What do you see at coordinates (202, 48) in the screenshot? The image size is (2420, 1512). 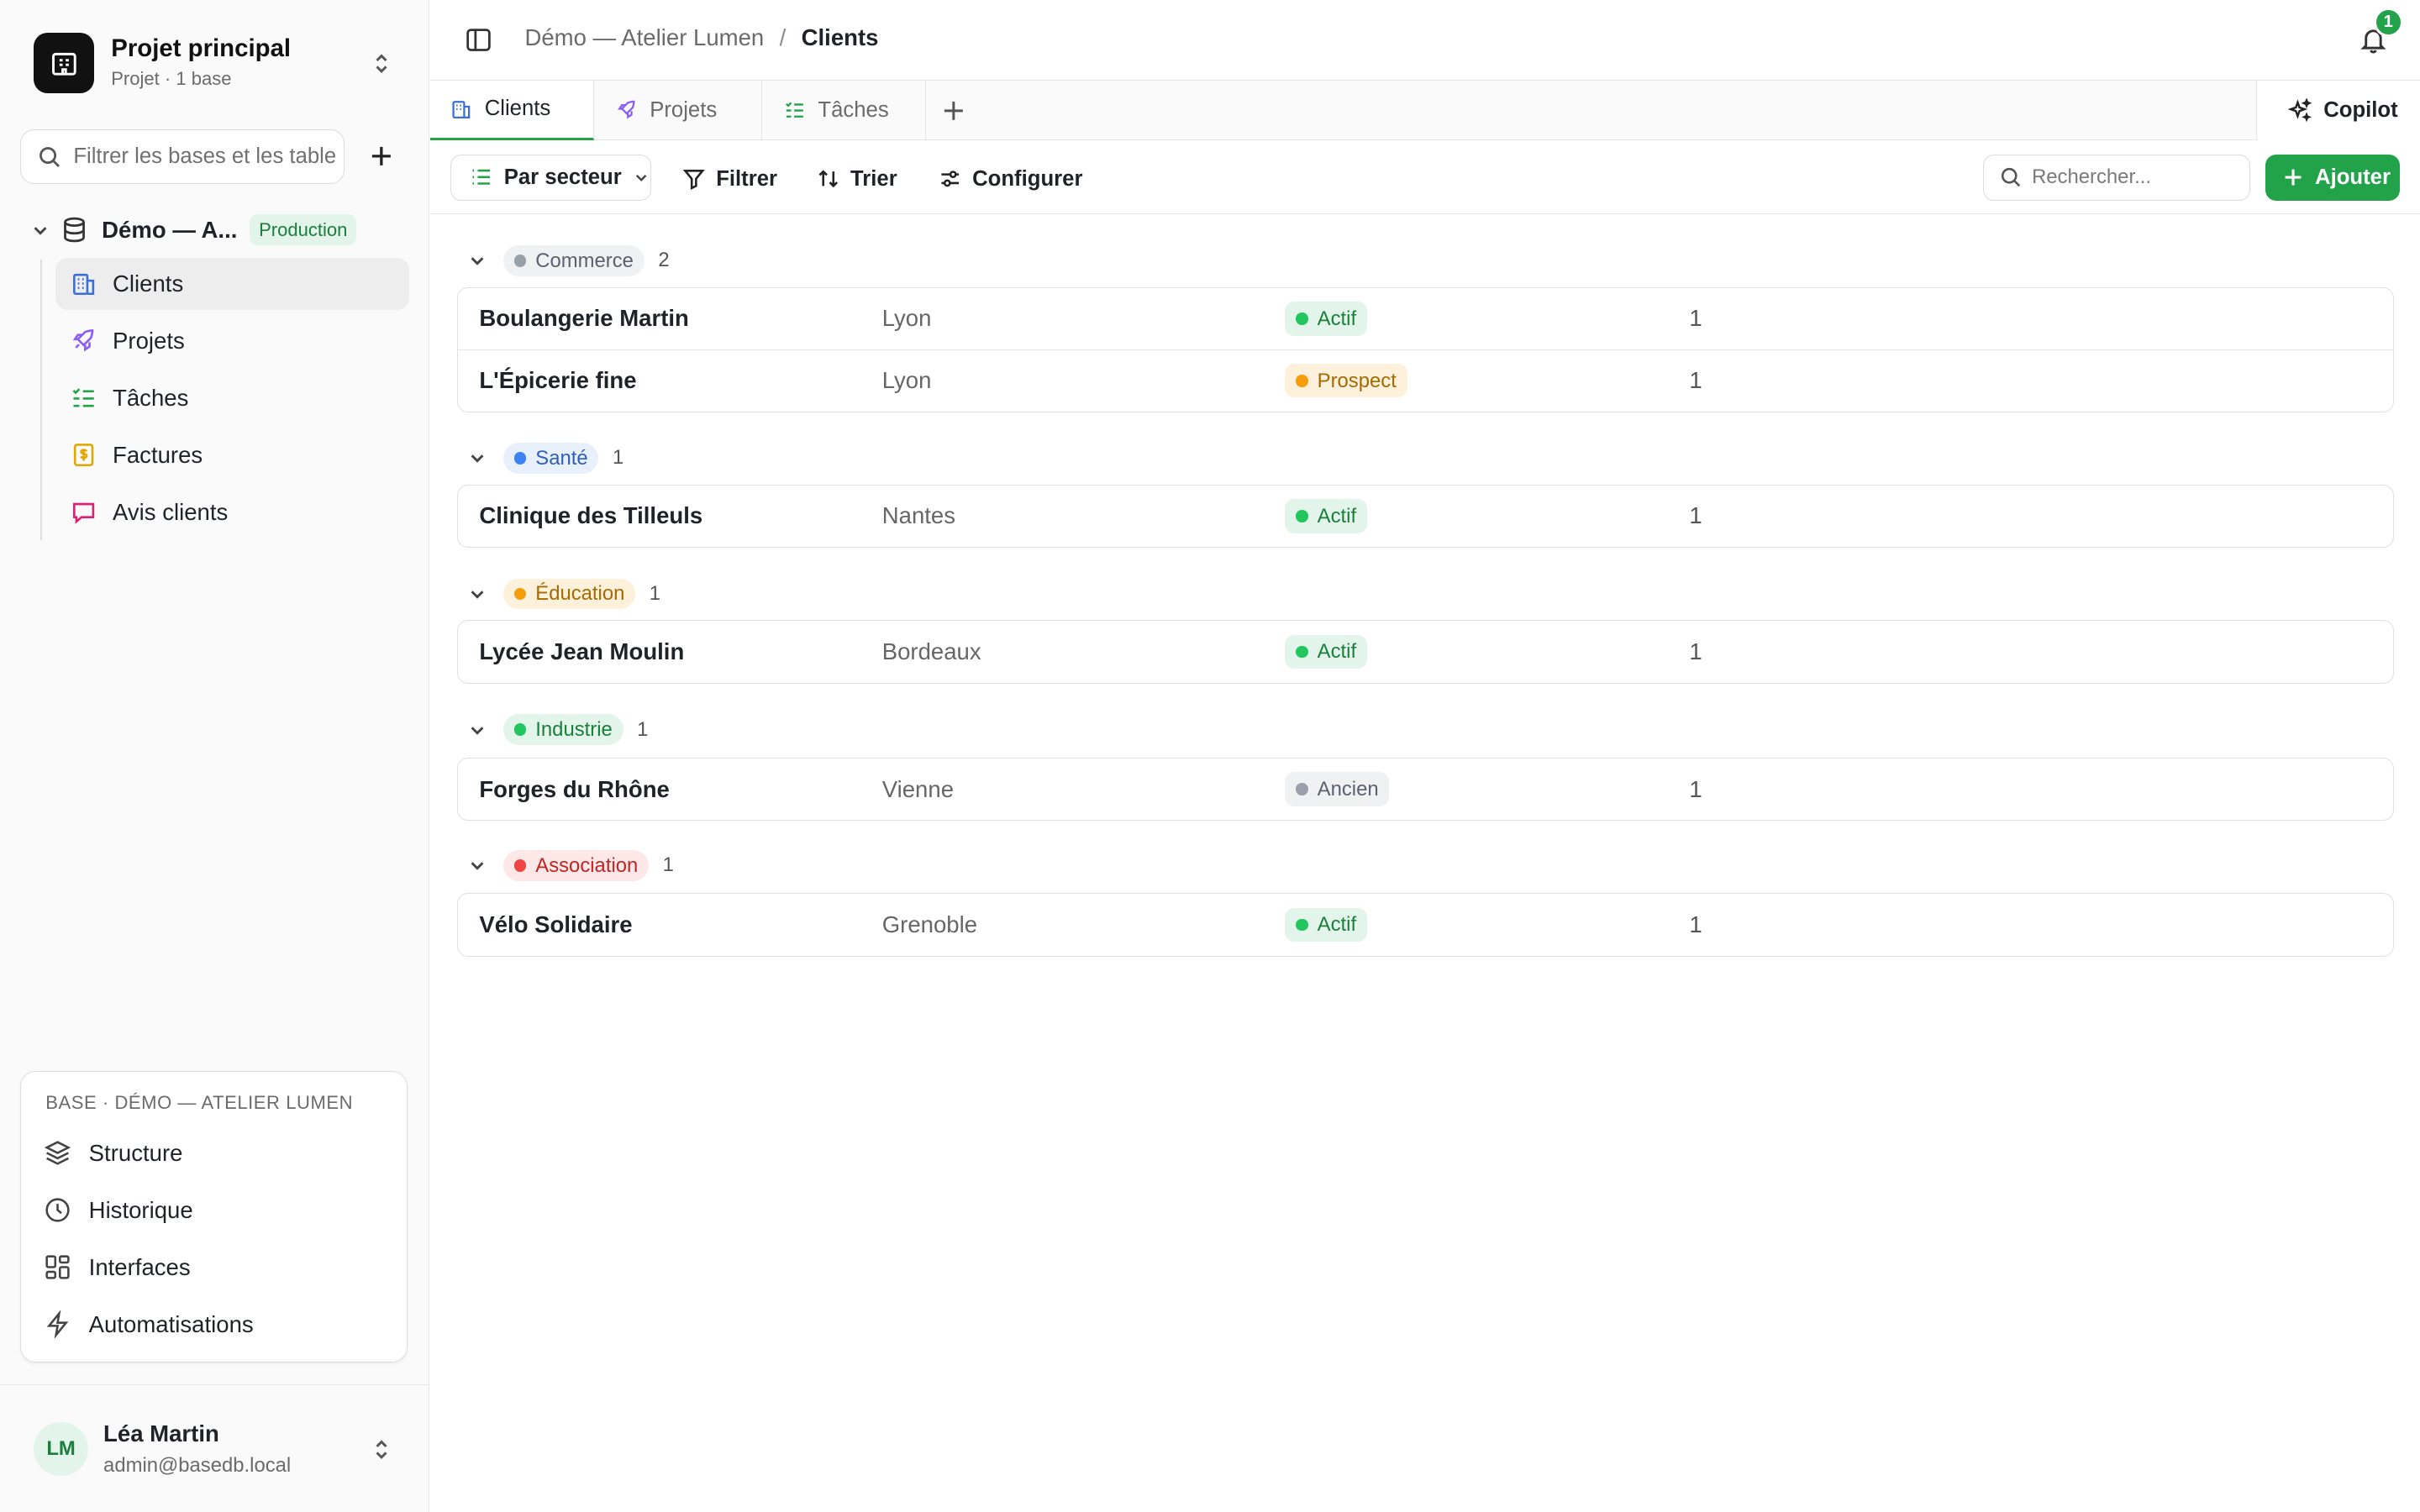 I see `project-title: Projet principal` at bounding box center [202, 48].